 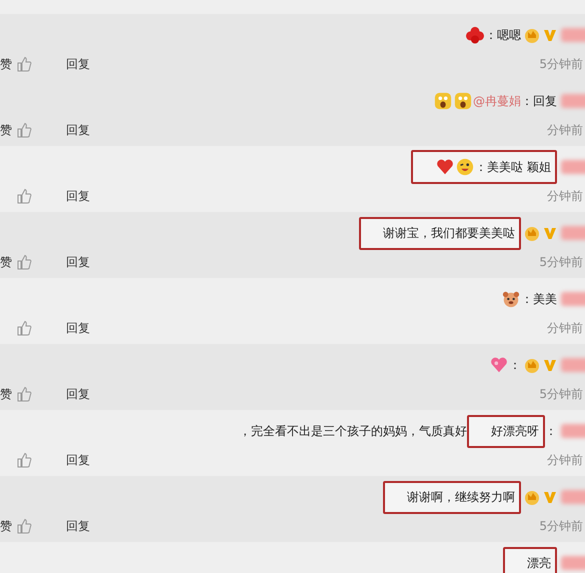 I want to click on comment-text: 漂亮, so click(x=539, y=563).